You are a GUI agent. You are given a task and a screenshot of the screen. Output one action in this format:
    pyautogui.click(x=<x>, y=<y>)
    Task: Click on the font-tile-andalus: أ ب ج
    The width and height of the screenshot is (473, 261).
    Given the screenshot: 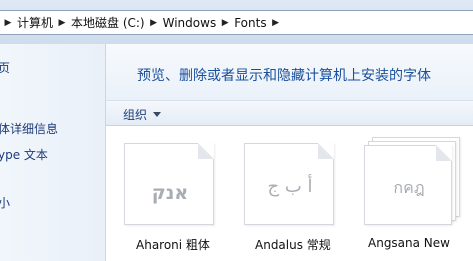 What is the action you would take?
    pyautogui.click(x=293, y=188)
    